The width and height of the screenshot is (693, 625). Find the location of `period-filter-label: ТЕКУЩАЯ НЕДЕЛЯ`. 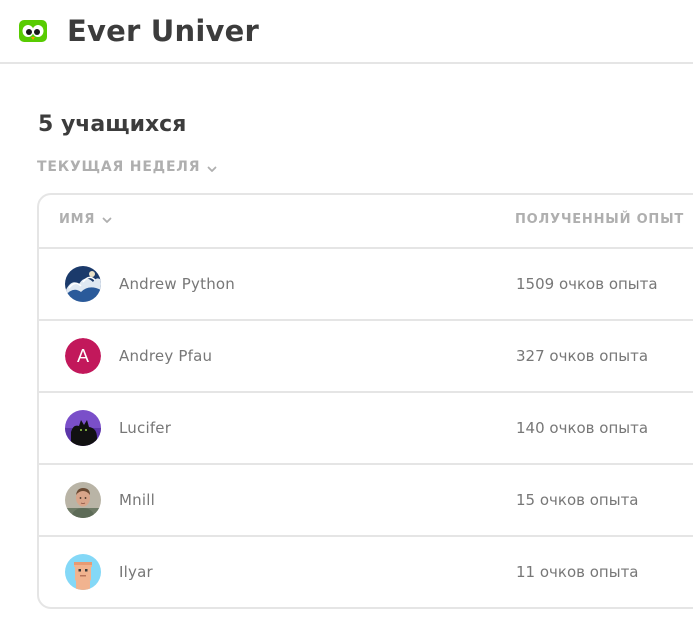

period-filter-label: ТЕКУЩАЯ НЕДЕЛЯ is located at coordinates (119, 167).